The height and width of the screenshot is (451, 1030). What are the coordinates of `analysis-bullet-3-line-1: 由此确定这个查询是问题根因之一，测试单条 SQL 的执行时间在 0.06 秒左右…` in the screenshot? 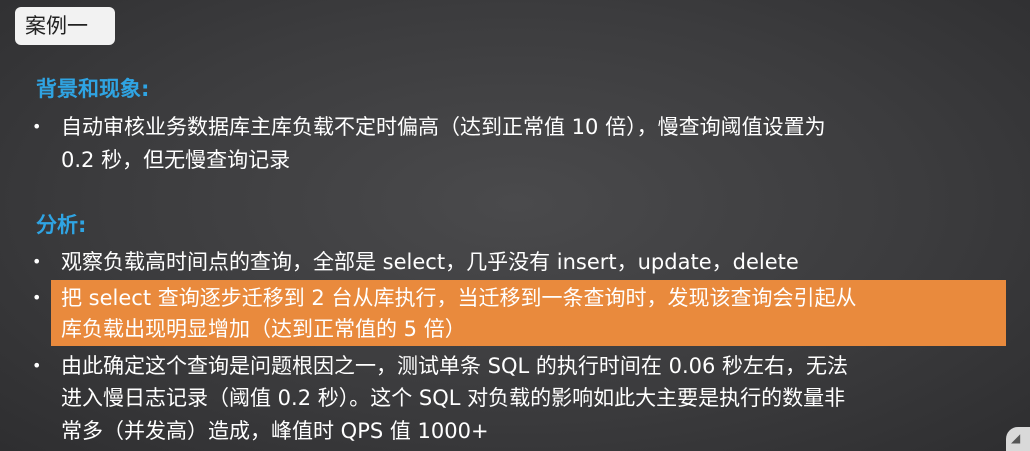 It's located at (455, 366).